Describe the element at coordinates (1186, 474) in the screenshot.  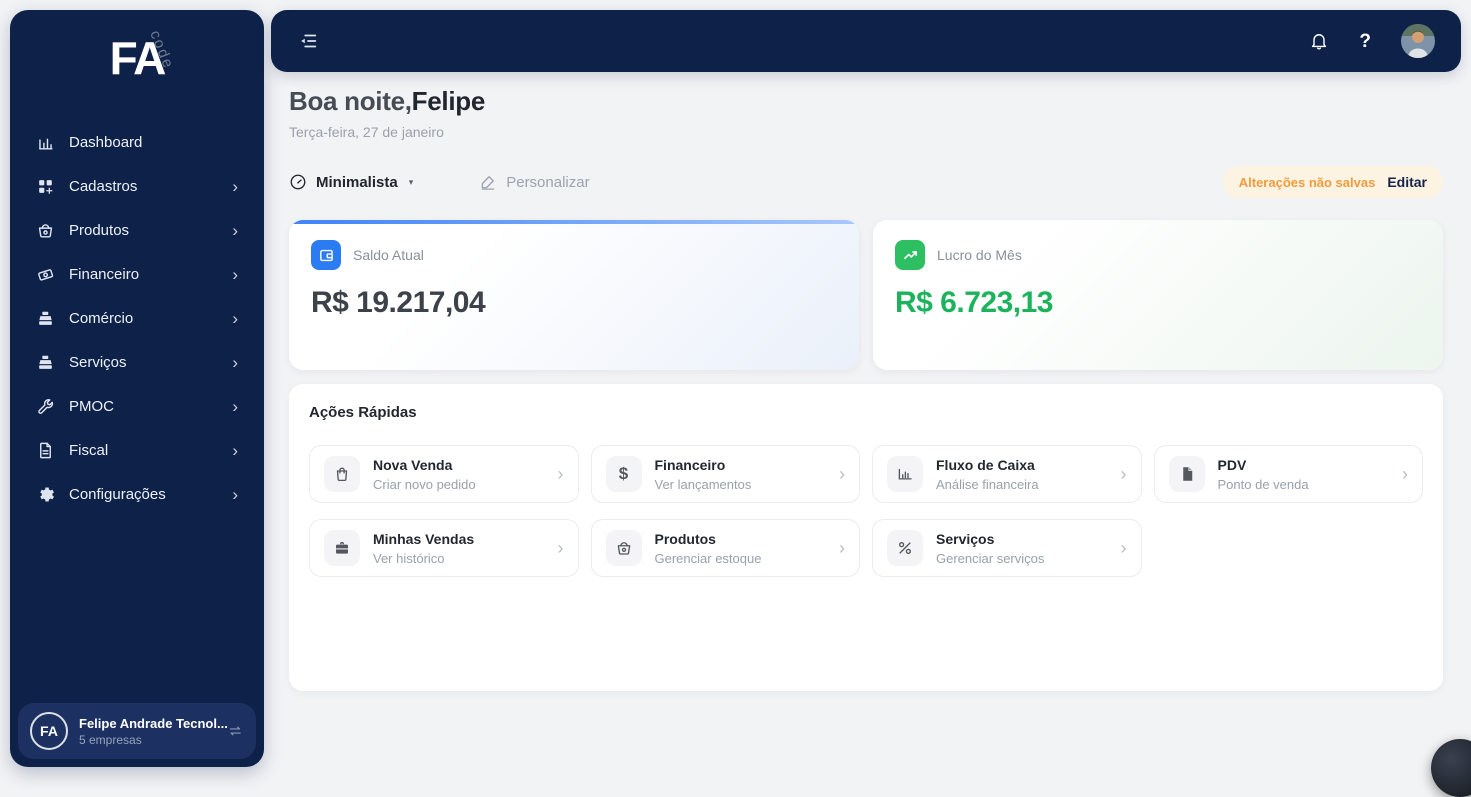
I see `receipt-icon` at that location.